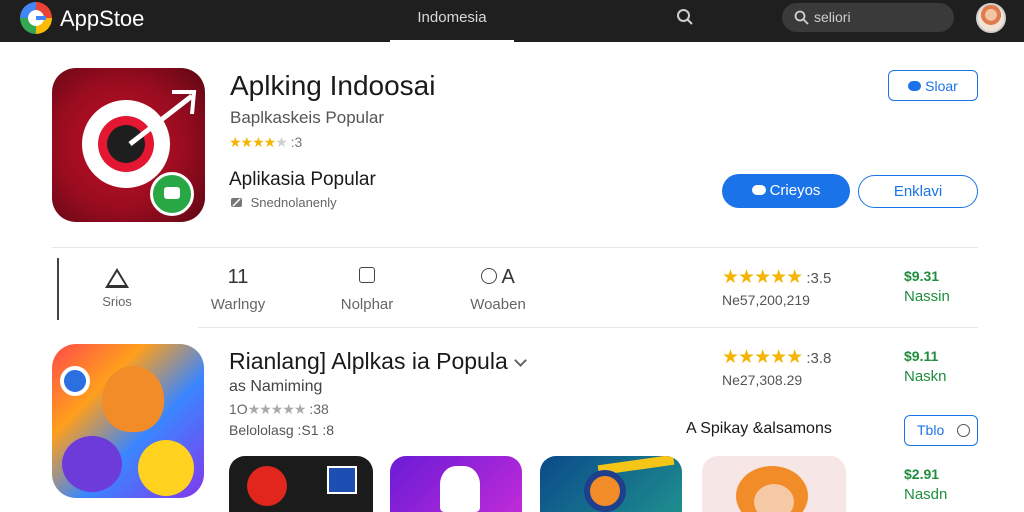  I want to click on featured-rating-value: :3, so click(296, 142).